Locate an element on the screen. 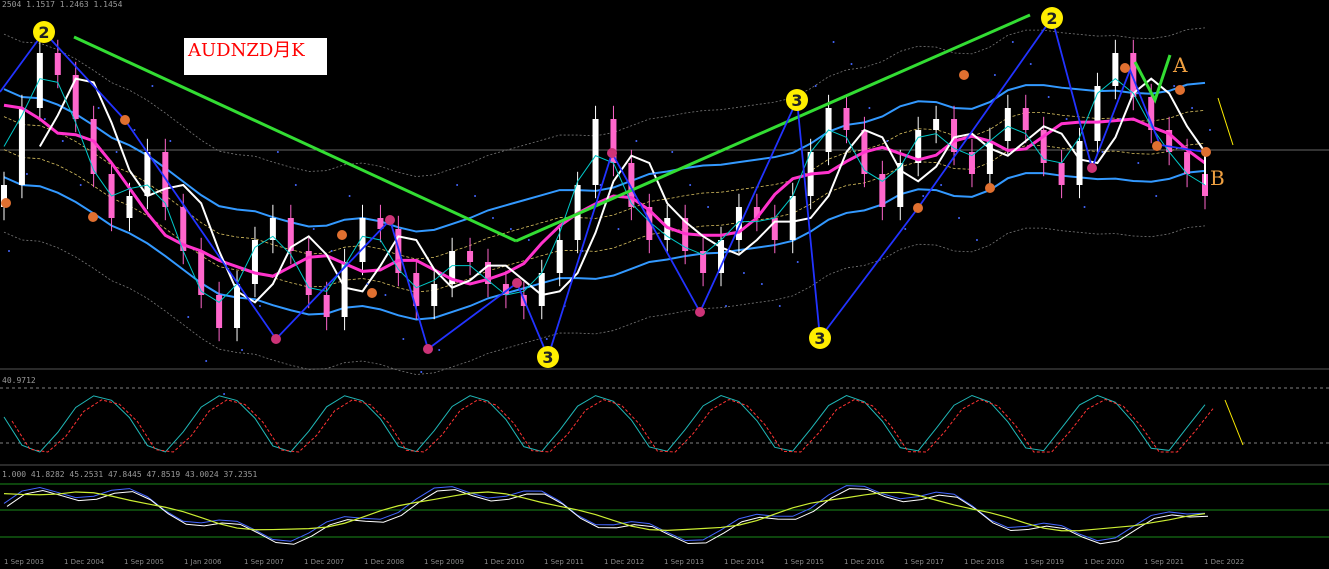 This screenshot has height=569, width=1329. date-tick-label: 1 Sep 2013 is located at coordinates (684, 562).